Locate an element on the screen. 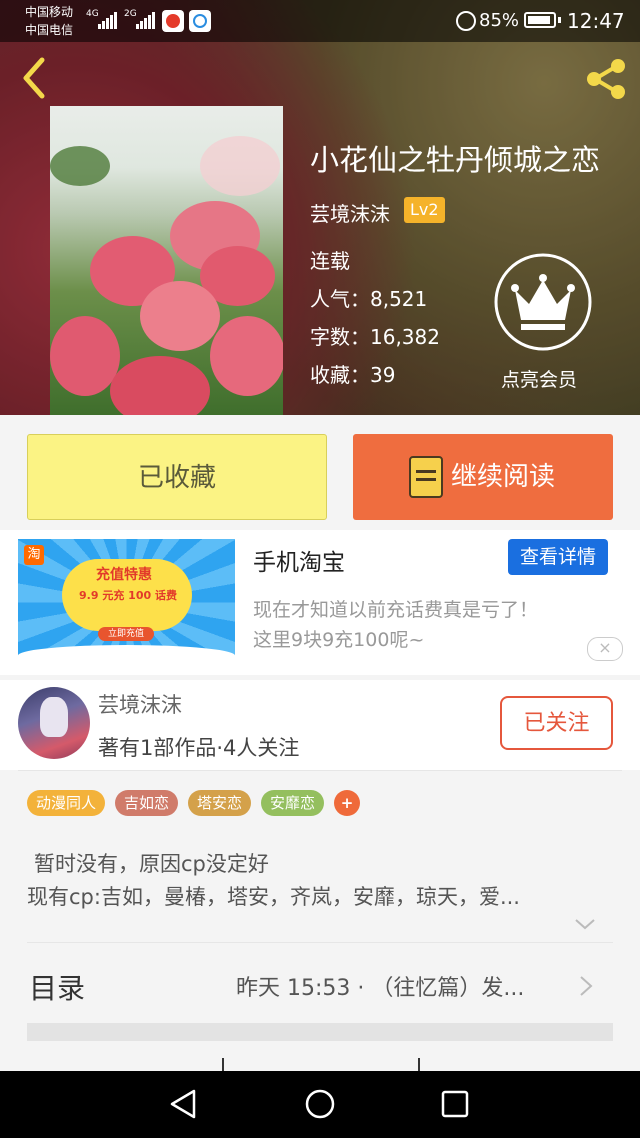 This screenshot has height=1138, width=640. section-separator is located at coordinates (320, 1032).